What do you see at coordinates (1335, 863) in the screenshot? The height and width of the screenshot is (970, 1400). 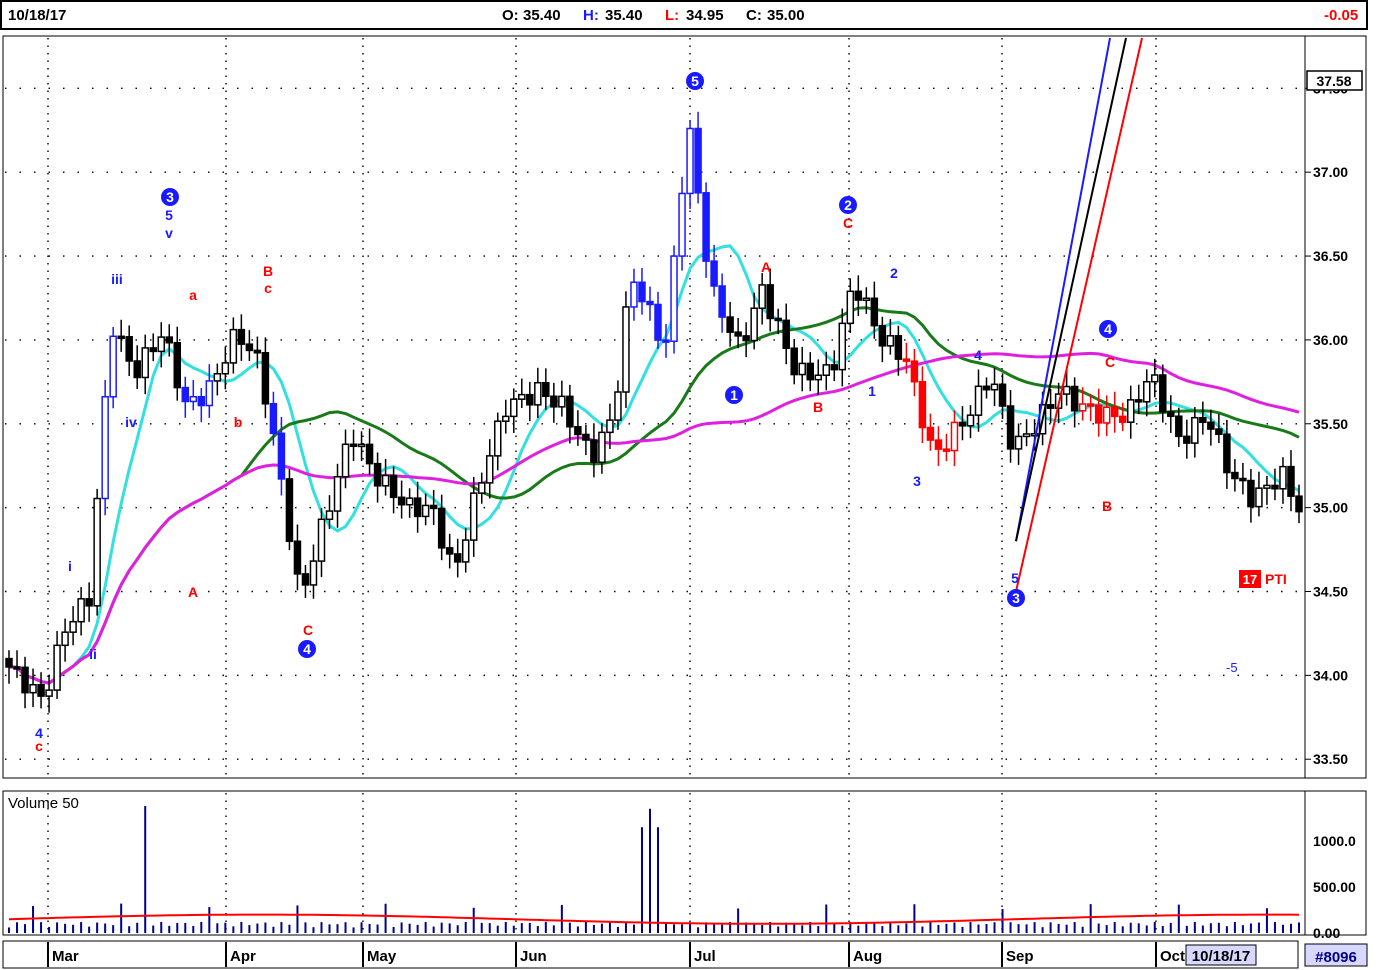 I see `volume-axis-frame` at bounding box center [1335, 863].